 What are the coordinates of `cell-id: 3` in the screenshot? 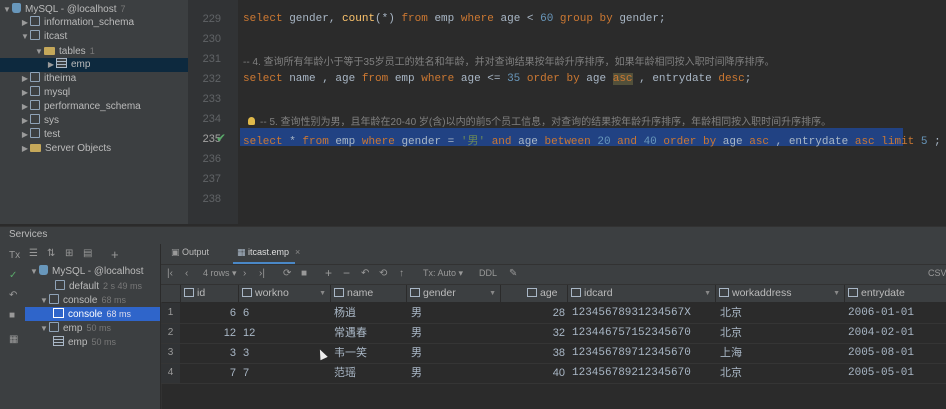 It's located at (208, 353).